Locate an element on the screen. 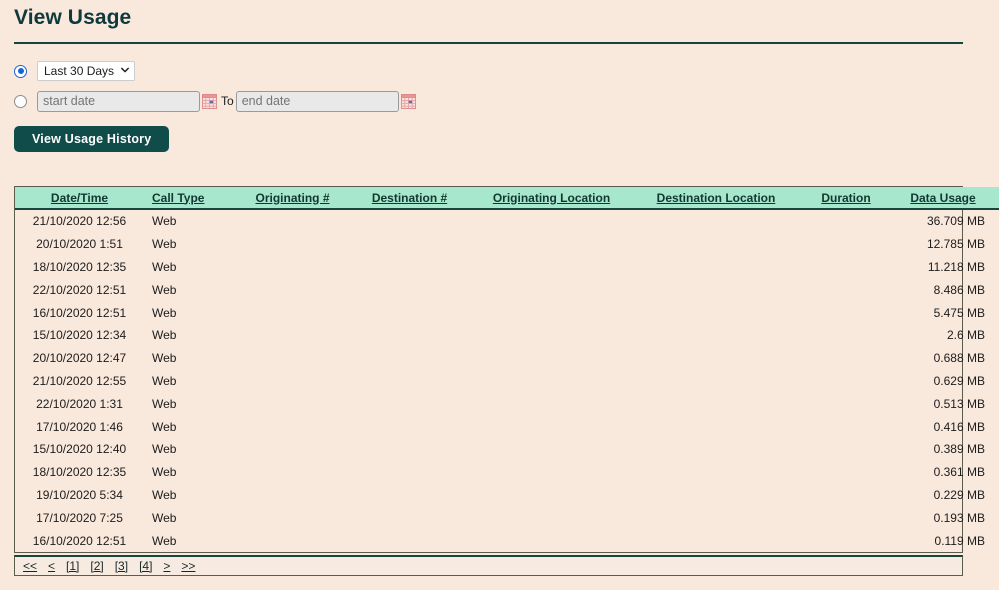 The width and height of the screenshot is (999, 590). date-range-select: Last 30 Days is located at coordinates (86, 71).